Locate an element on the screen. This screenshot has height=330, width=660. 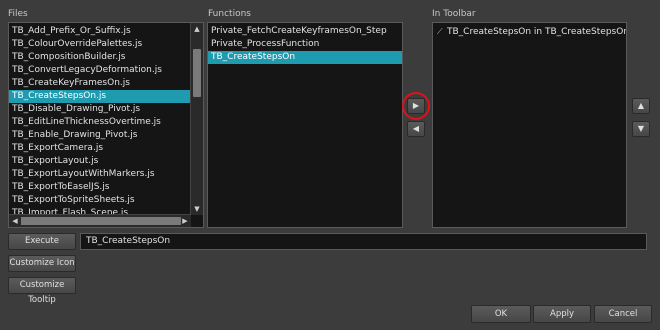
list-item: Private_FetchCreateKeyframesOn_Step is located at coordinates (305, 31).